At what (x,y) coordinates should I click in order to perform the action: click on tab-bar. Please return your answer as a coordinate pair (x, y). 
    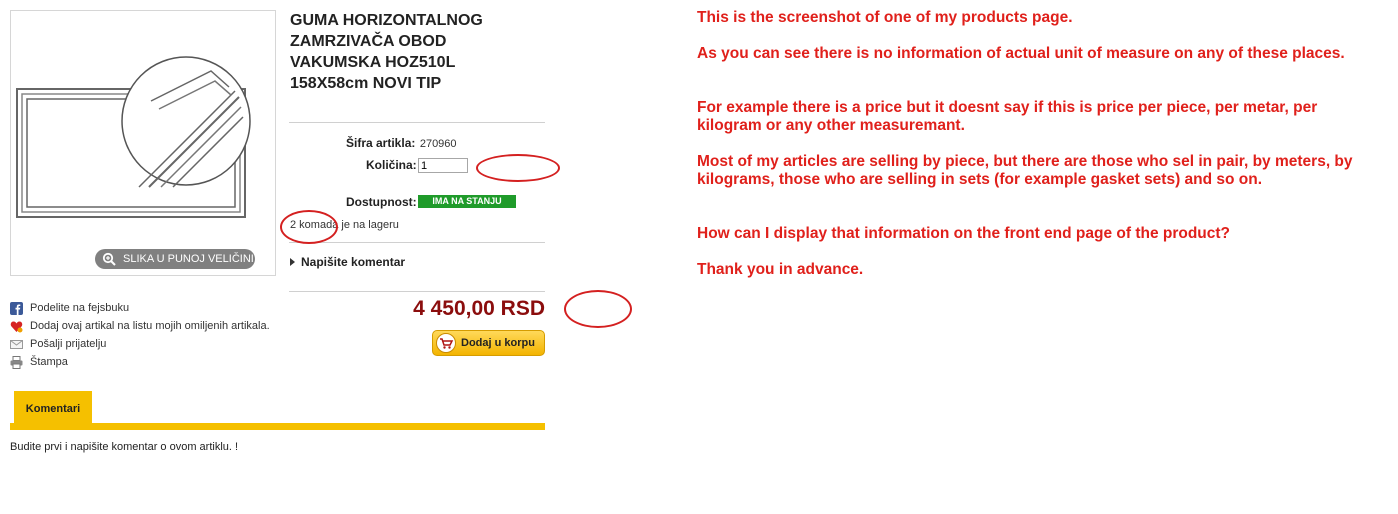
    Looking at the image, I should click on (277, 426).